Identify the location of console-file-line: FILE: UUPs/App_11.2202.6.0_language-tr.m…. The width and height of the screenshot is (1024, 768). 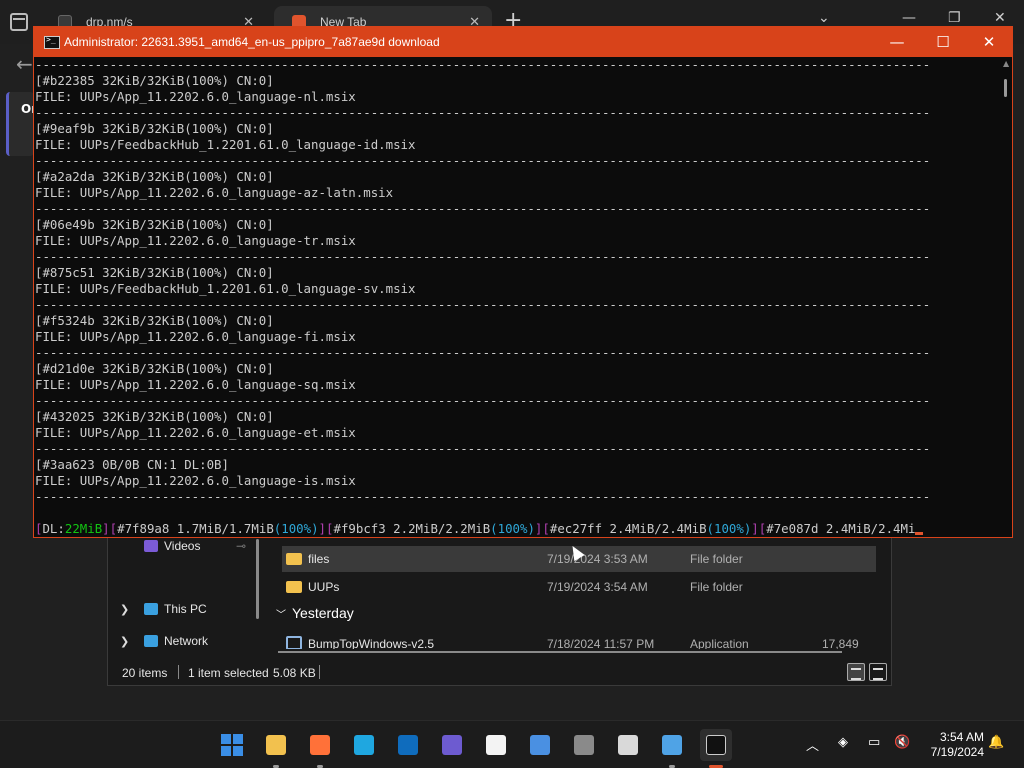
(195, 240).